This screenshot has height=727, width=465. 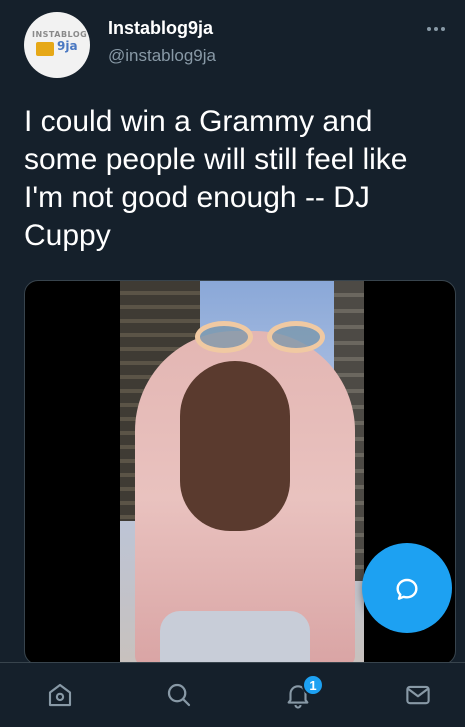 I want to click on avatar-logo-mark, so click(x=45, y=49).